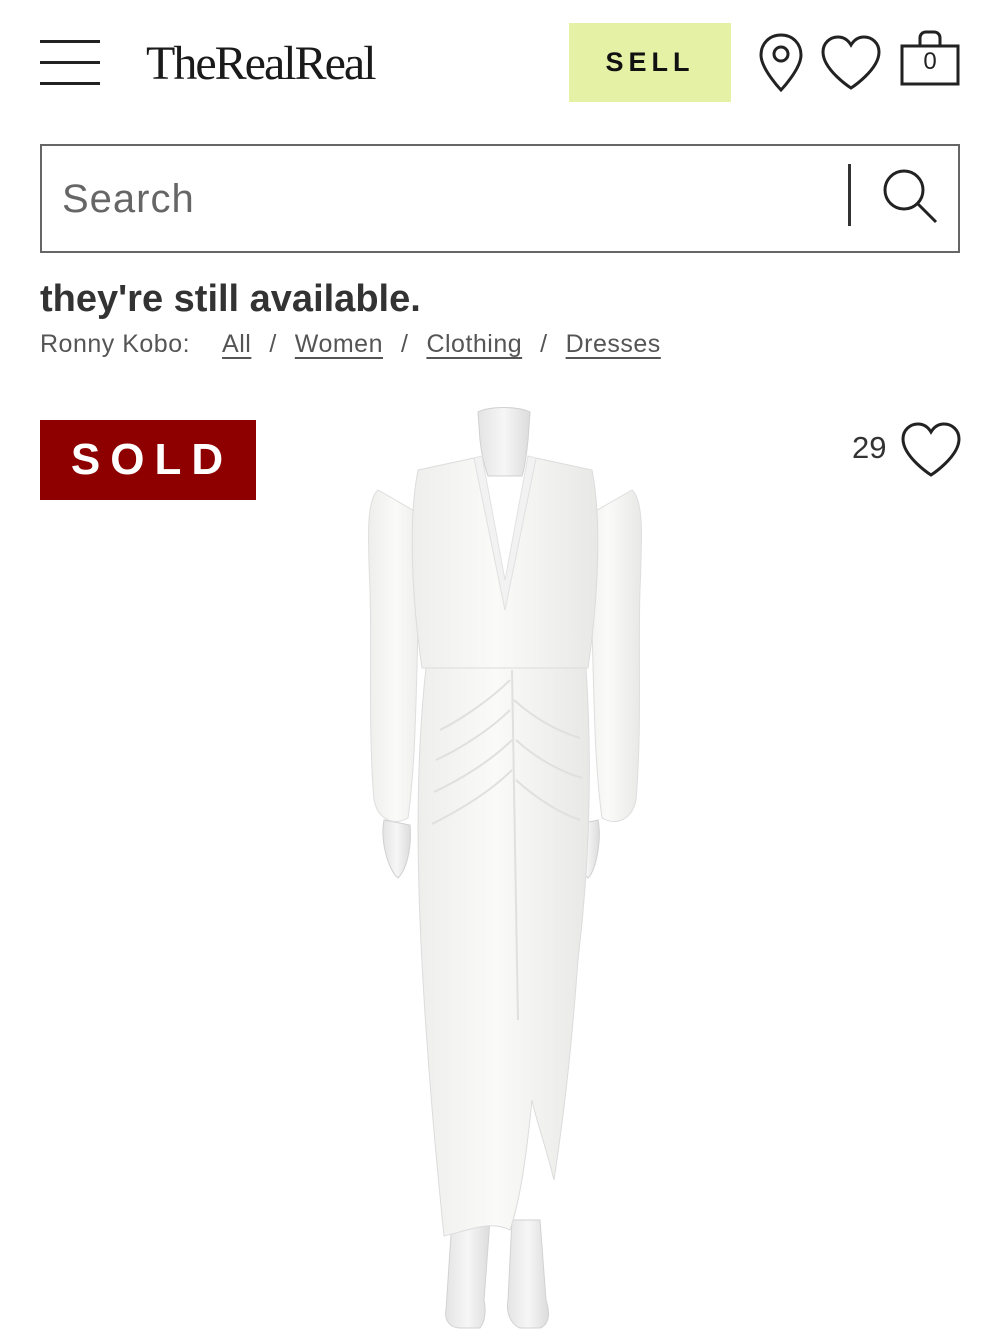 Image resolution: width=1000 pixels, height=1333 pixels. Describe the element at coordinates (910, 196) in the screenshot. I see `search-icon` at that location.